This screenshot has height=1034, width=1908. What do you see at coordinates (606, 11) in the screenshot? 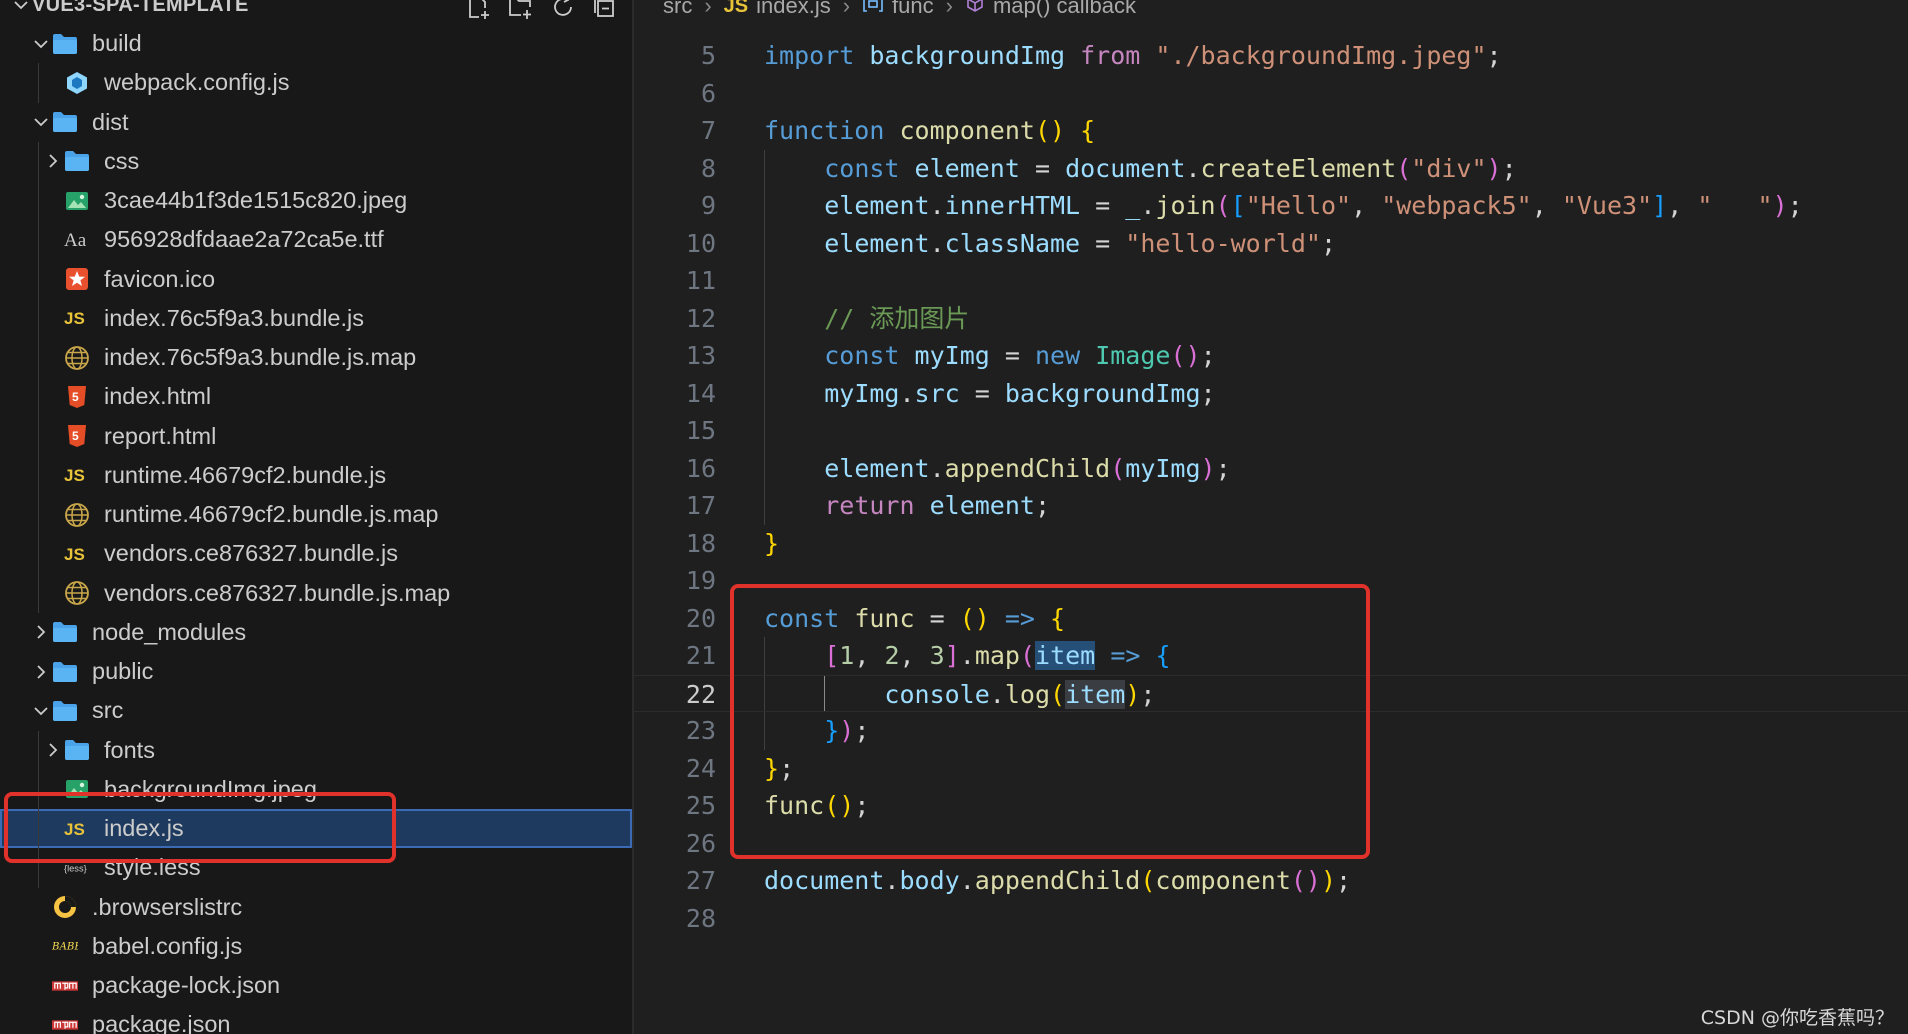
I see `collapse-all-icon` at bounding box center [606, 11].